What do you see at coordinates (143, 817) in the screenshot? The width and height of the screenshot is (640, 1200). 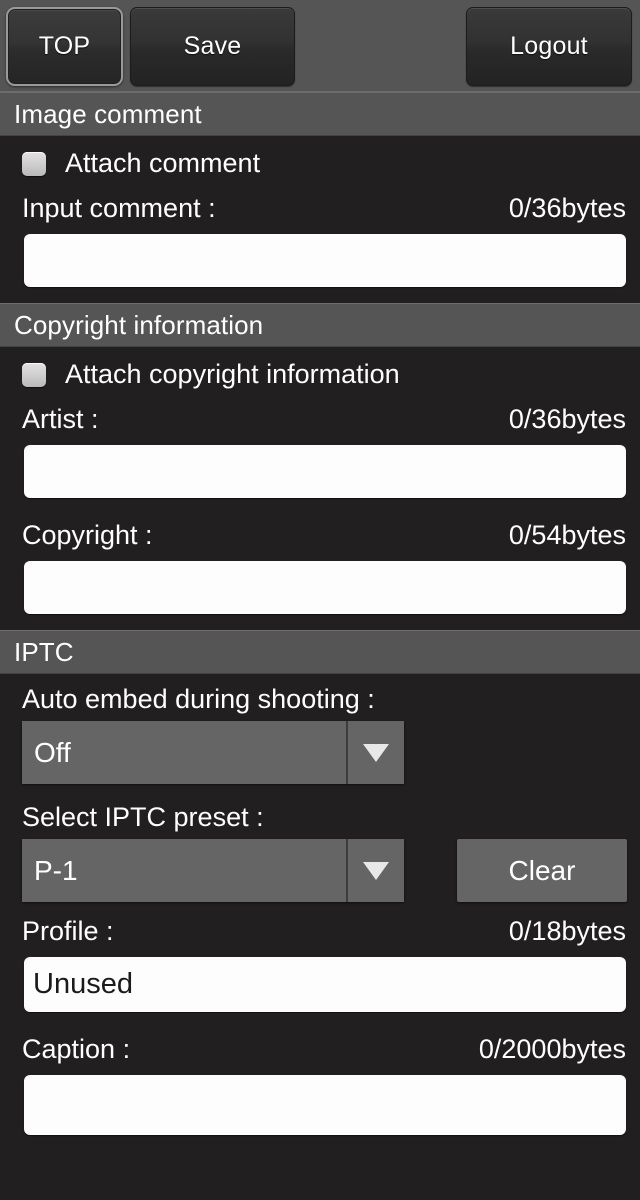 I see `select-iptc-preset-label: Select IPTC preset :` at bounding box center [143, 817].